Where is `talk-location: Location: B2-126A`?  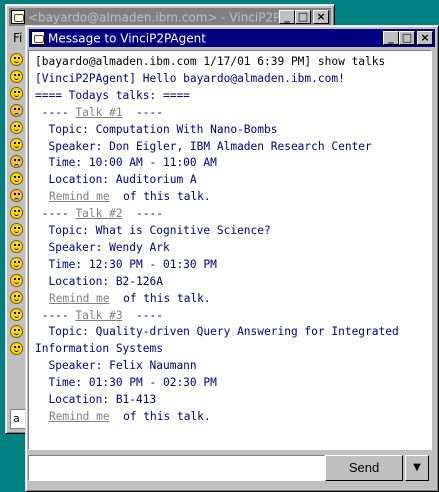 talk-location: Location: B2-126A is located at coordinates (99, 281).